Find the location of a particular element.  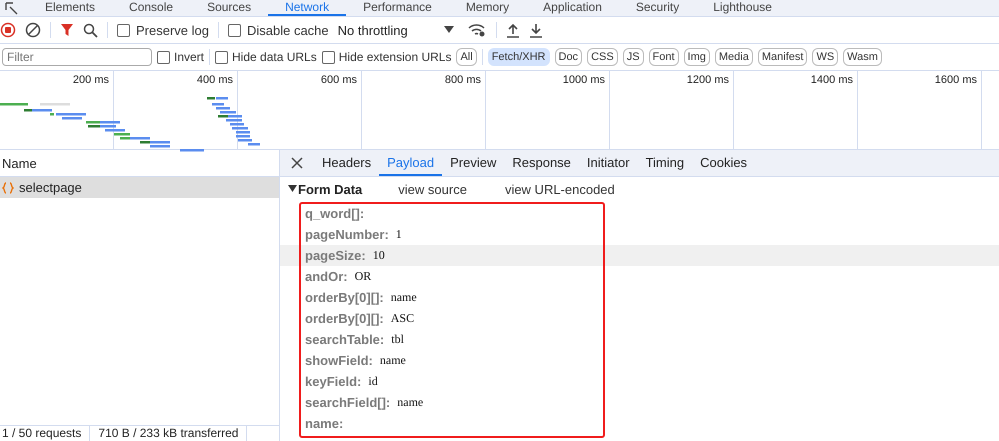

type-filter-button: Img is located at coordinates (697, 57).